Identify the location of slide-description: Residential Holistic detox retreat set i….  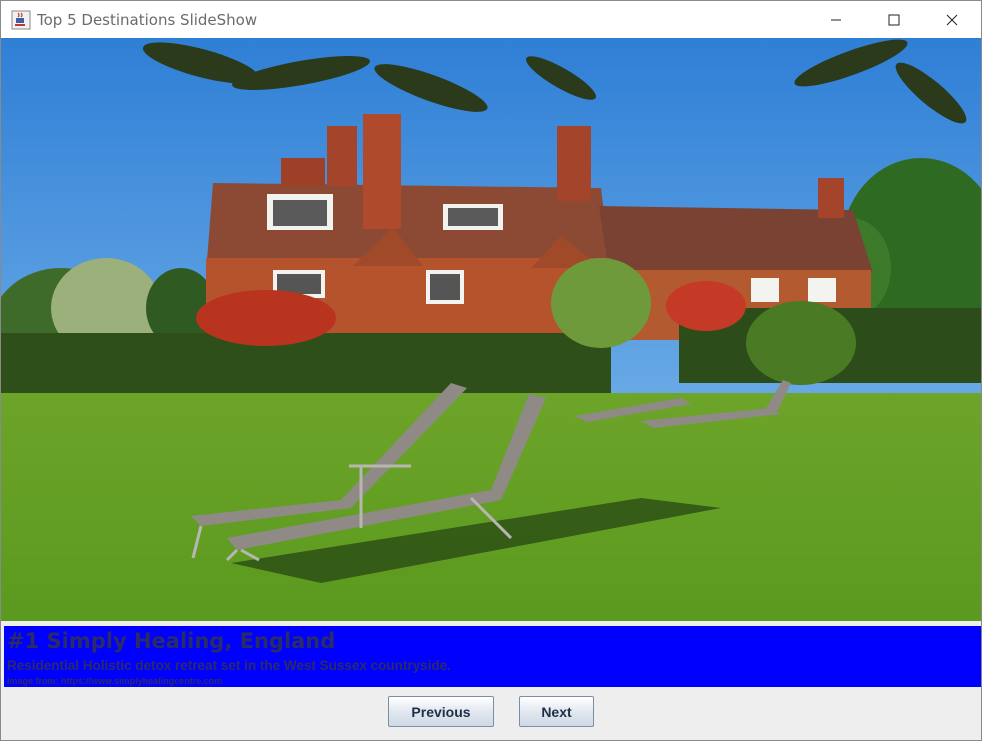
(229, 665).